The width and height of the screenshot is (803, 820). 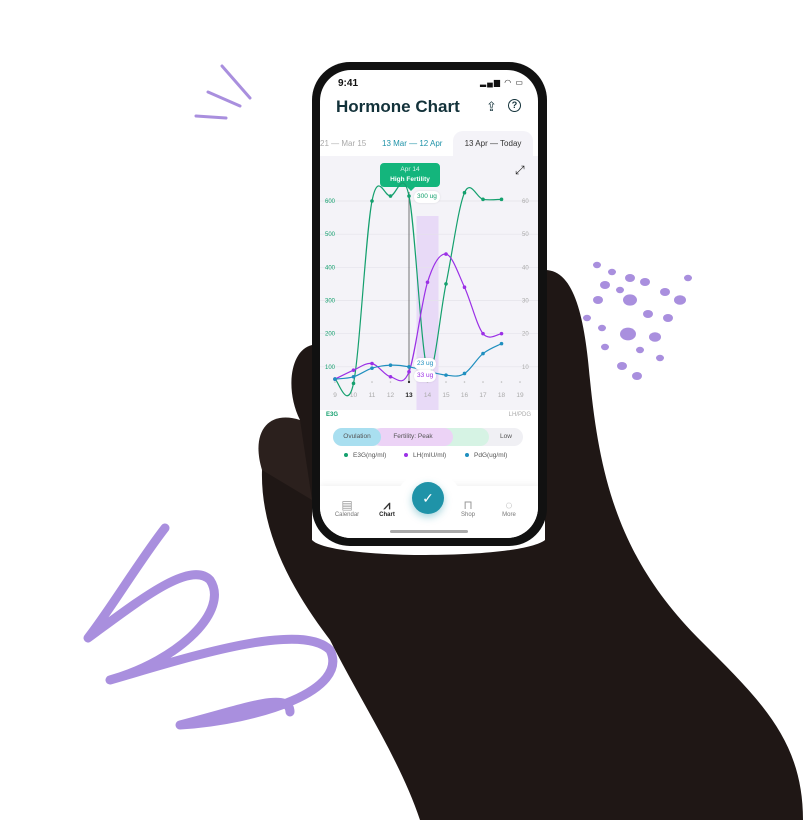 I want to click on e3g-value-pill: 300 ug, so click(x=427, y=197).